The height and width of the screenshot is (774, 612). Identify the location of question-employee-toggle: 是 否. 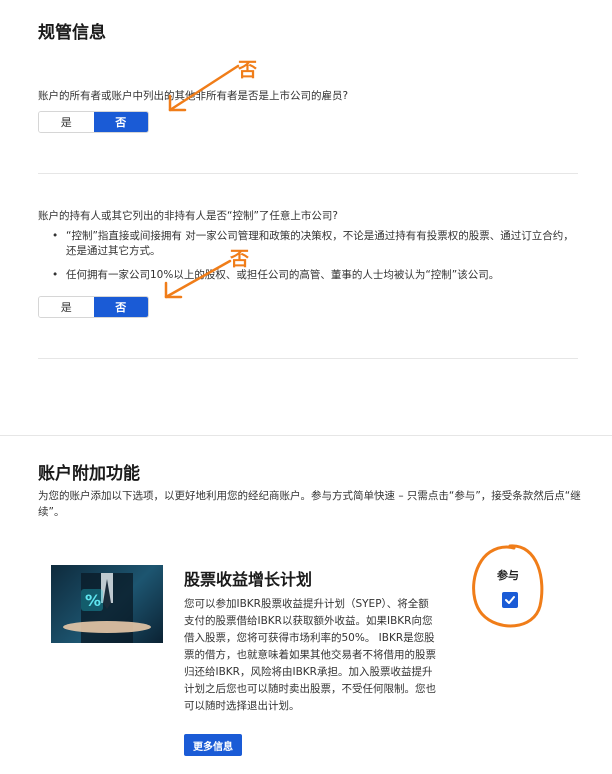
(93, 122).